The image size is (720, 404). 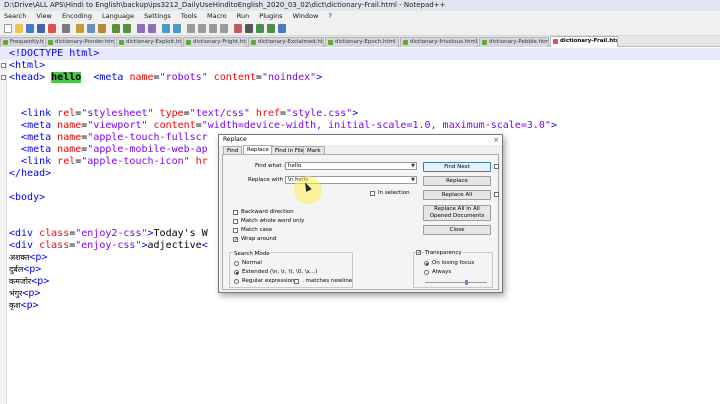 What do you see at coordinates (108, 138) in the screenshot?
I see `code-line: <meta name="apple-touch-fullscr` at bounding box center [108, 138].